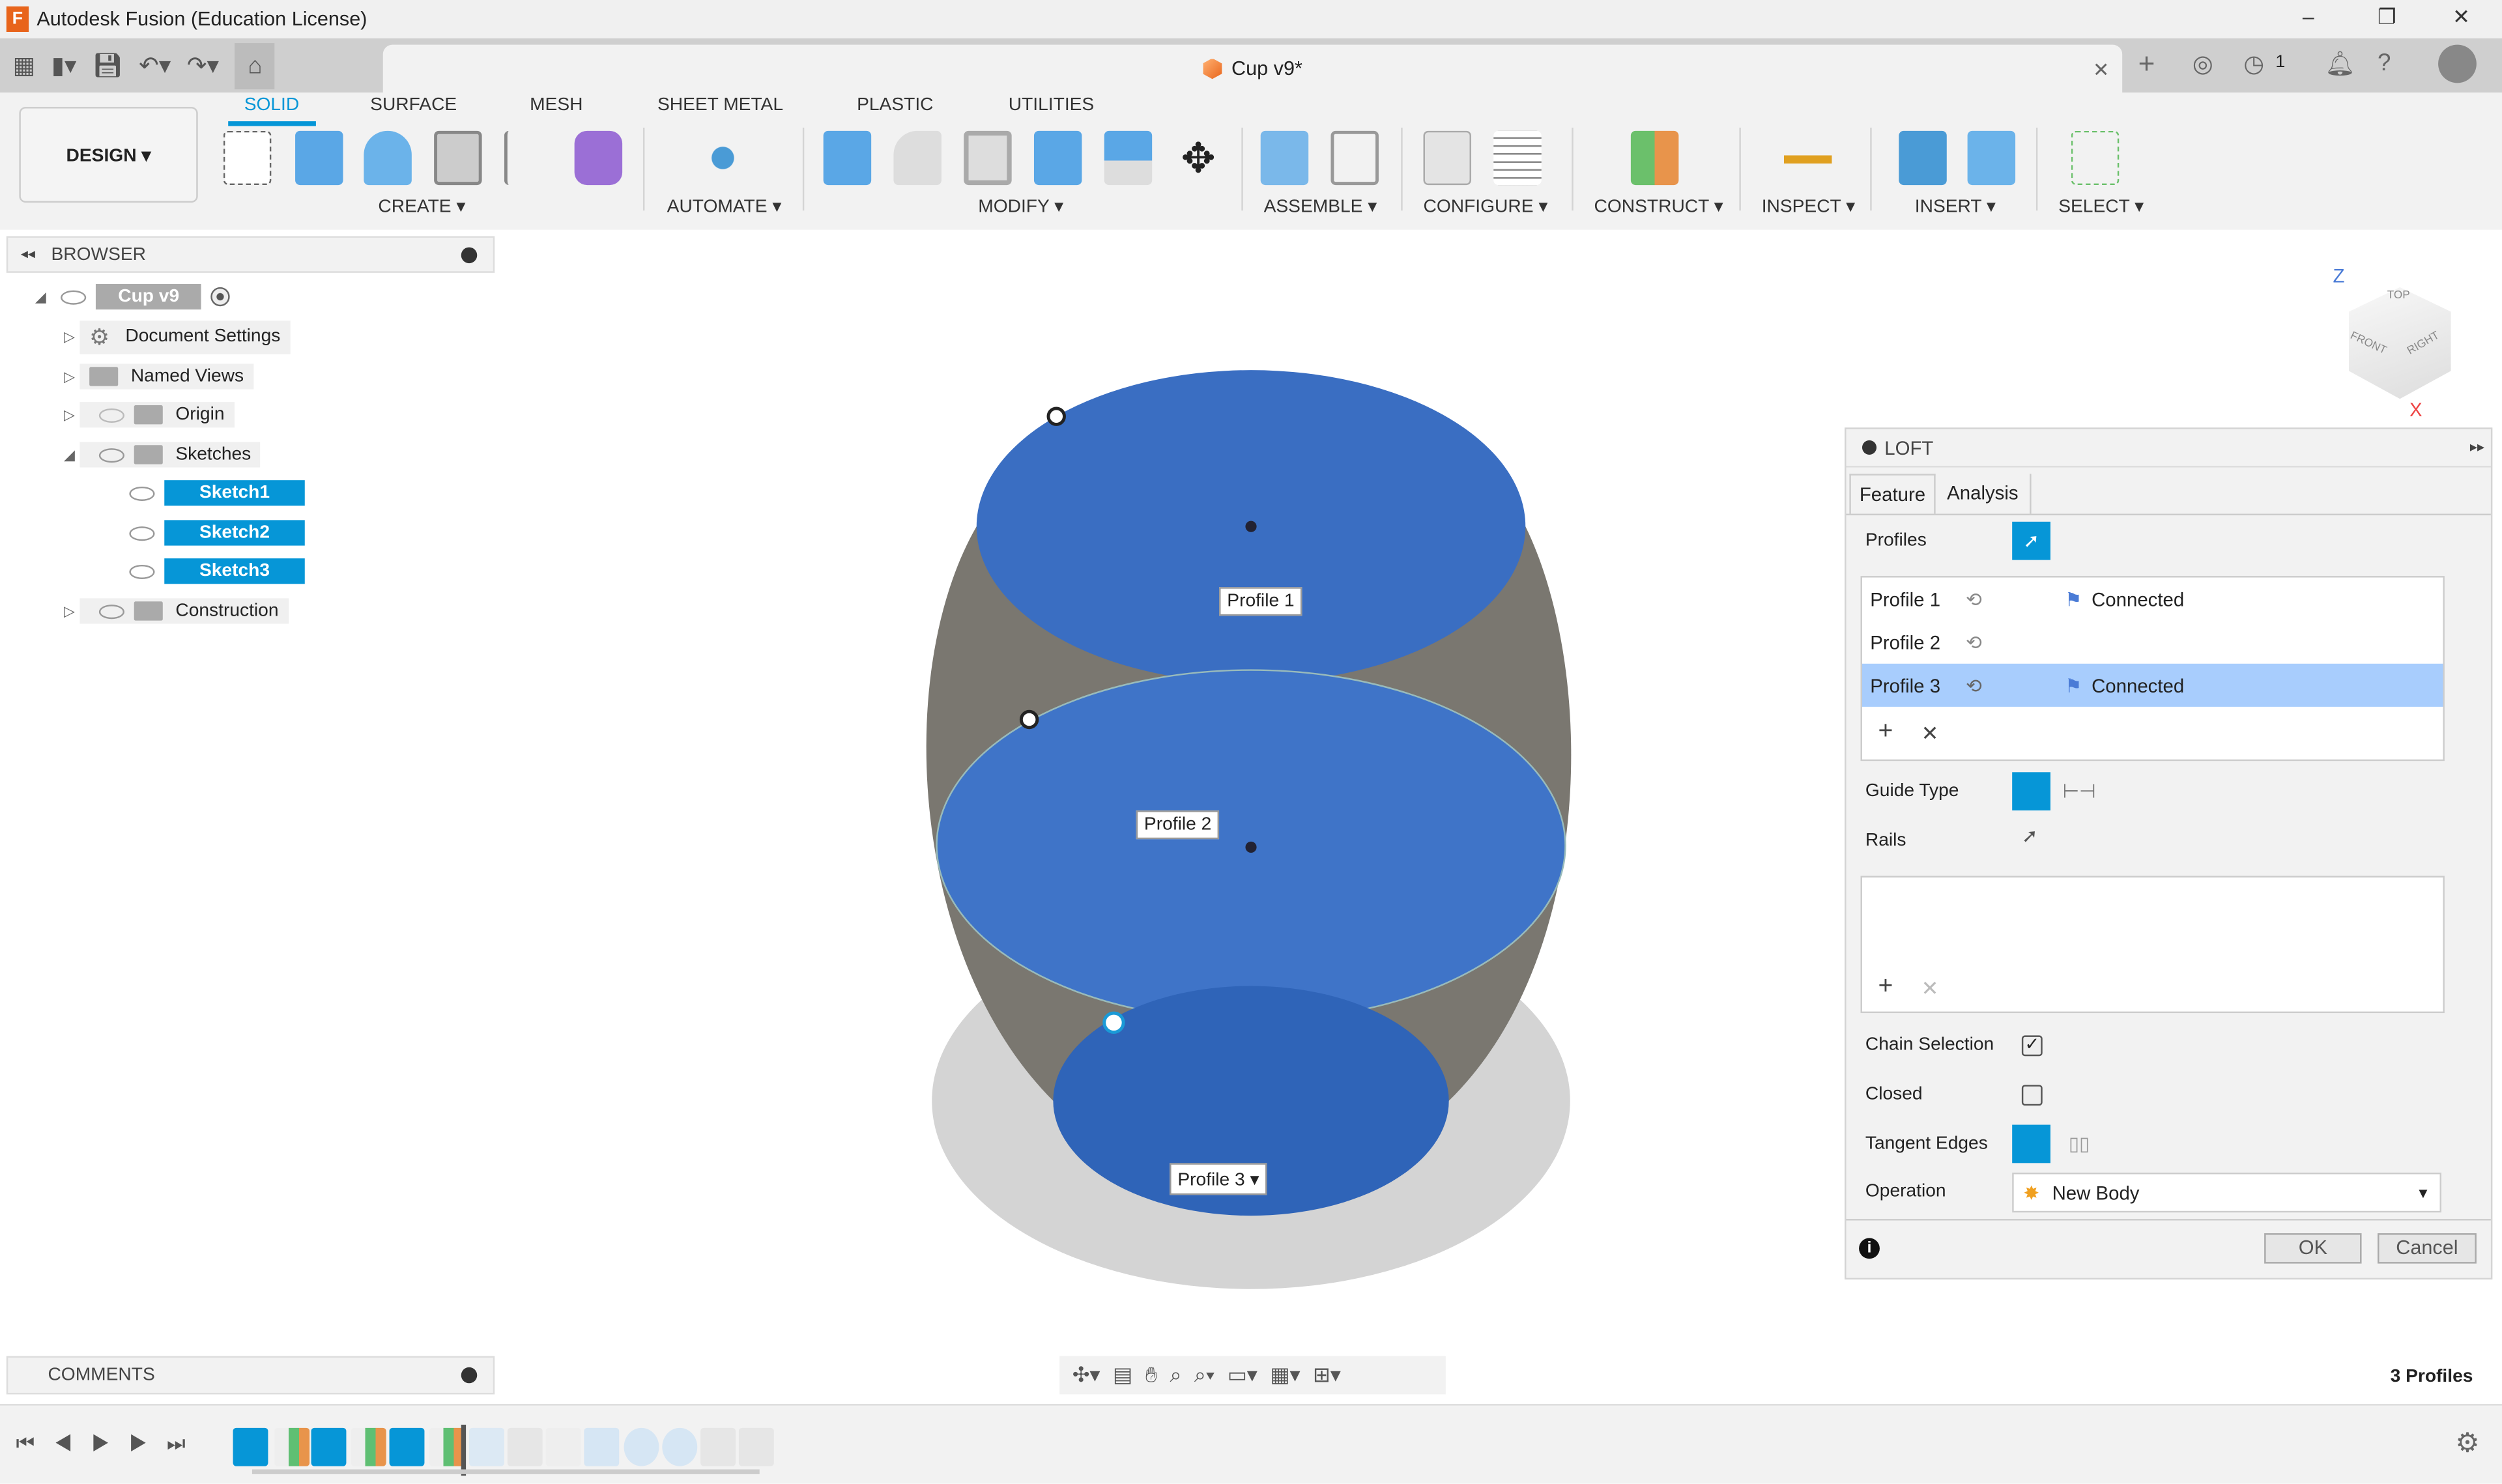  Describe the element at coordinates (470, 1375) in the screenshot. I see `add-comment-icon` at that location.